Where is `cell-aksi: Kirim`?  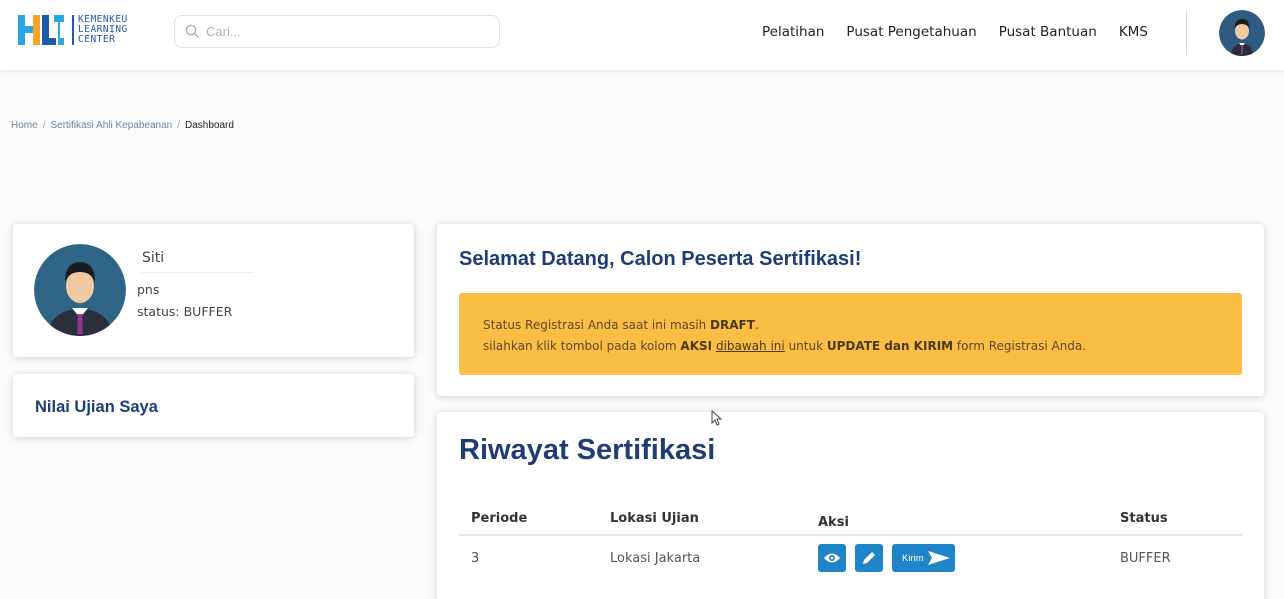
cell-aksi: Kirim is located at coordinates (958, 558).